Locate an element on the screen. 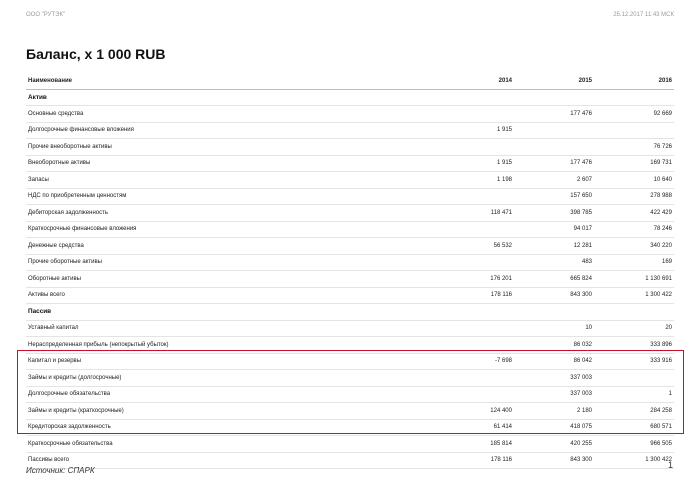 This screenshot has height=489, width=700. balance-table-header: Наименование 2014 2015 2016 is located at coordinates (350, 81).